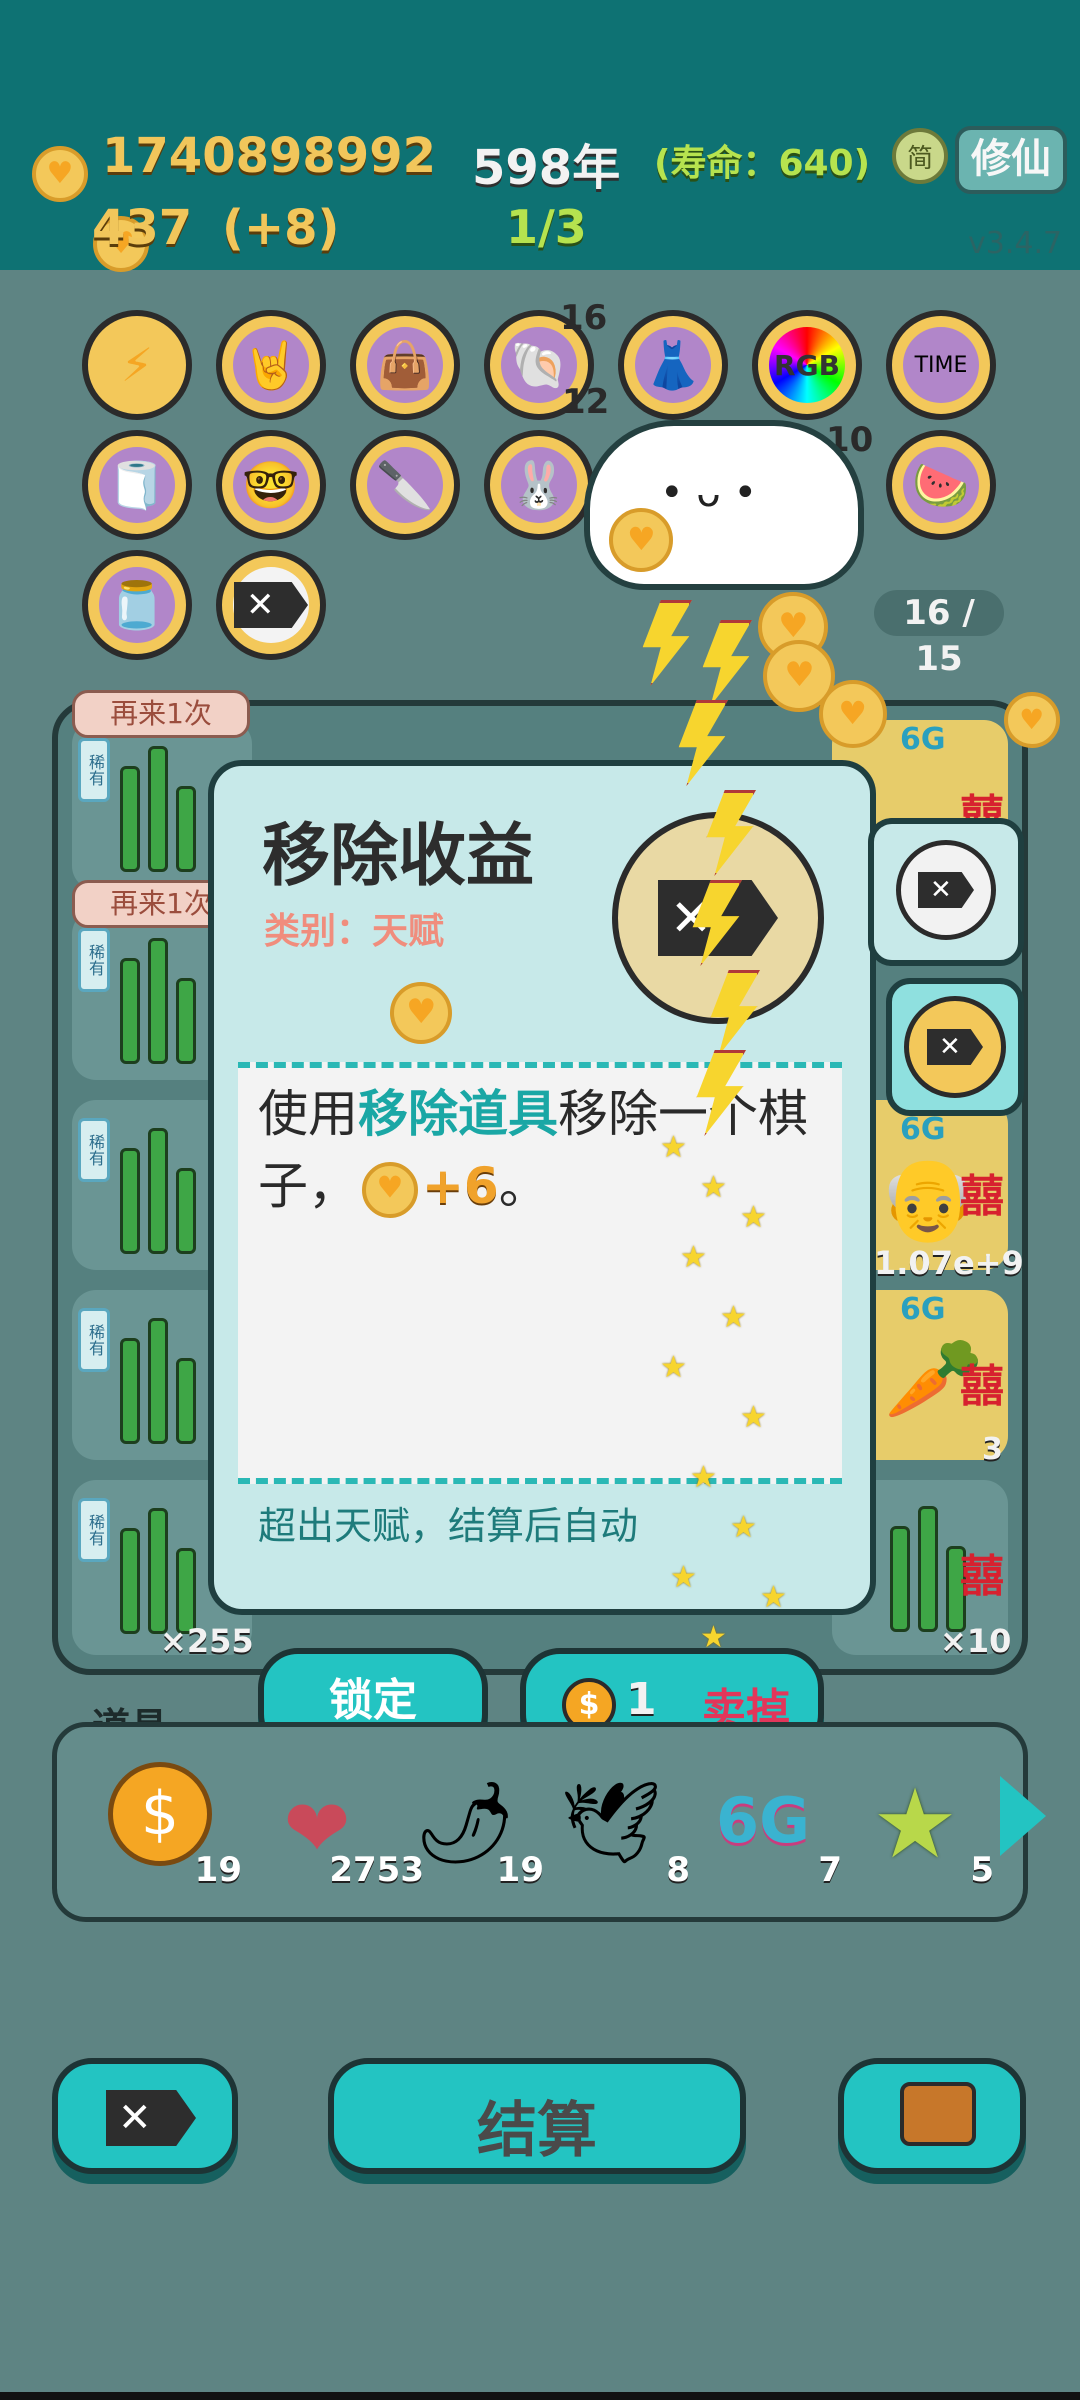 This screenshot has width=1080, height=2400. Describe the element at coordinates (763, 1820) in the screenshot. I see `6g-icon: 6G` at that location.